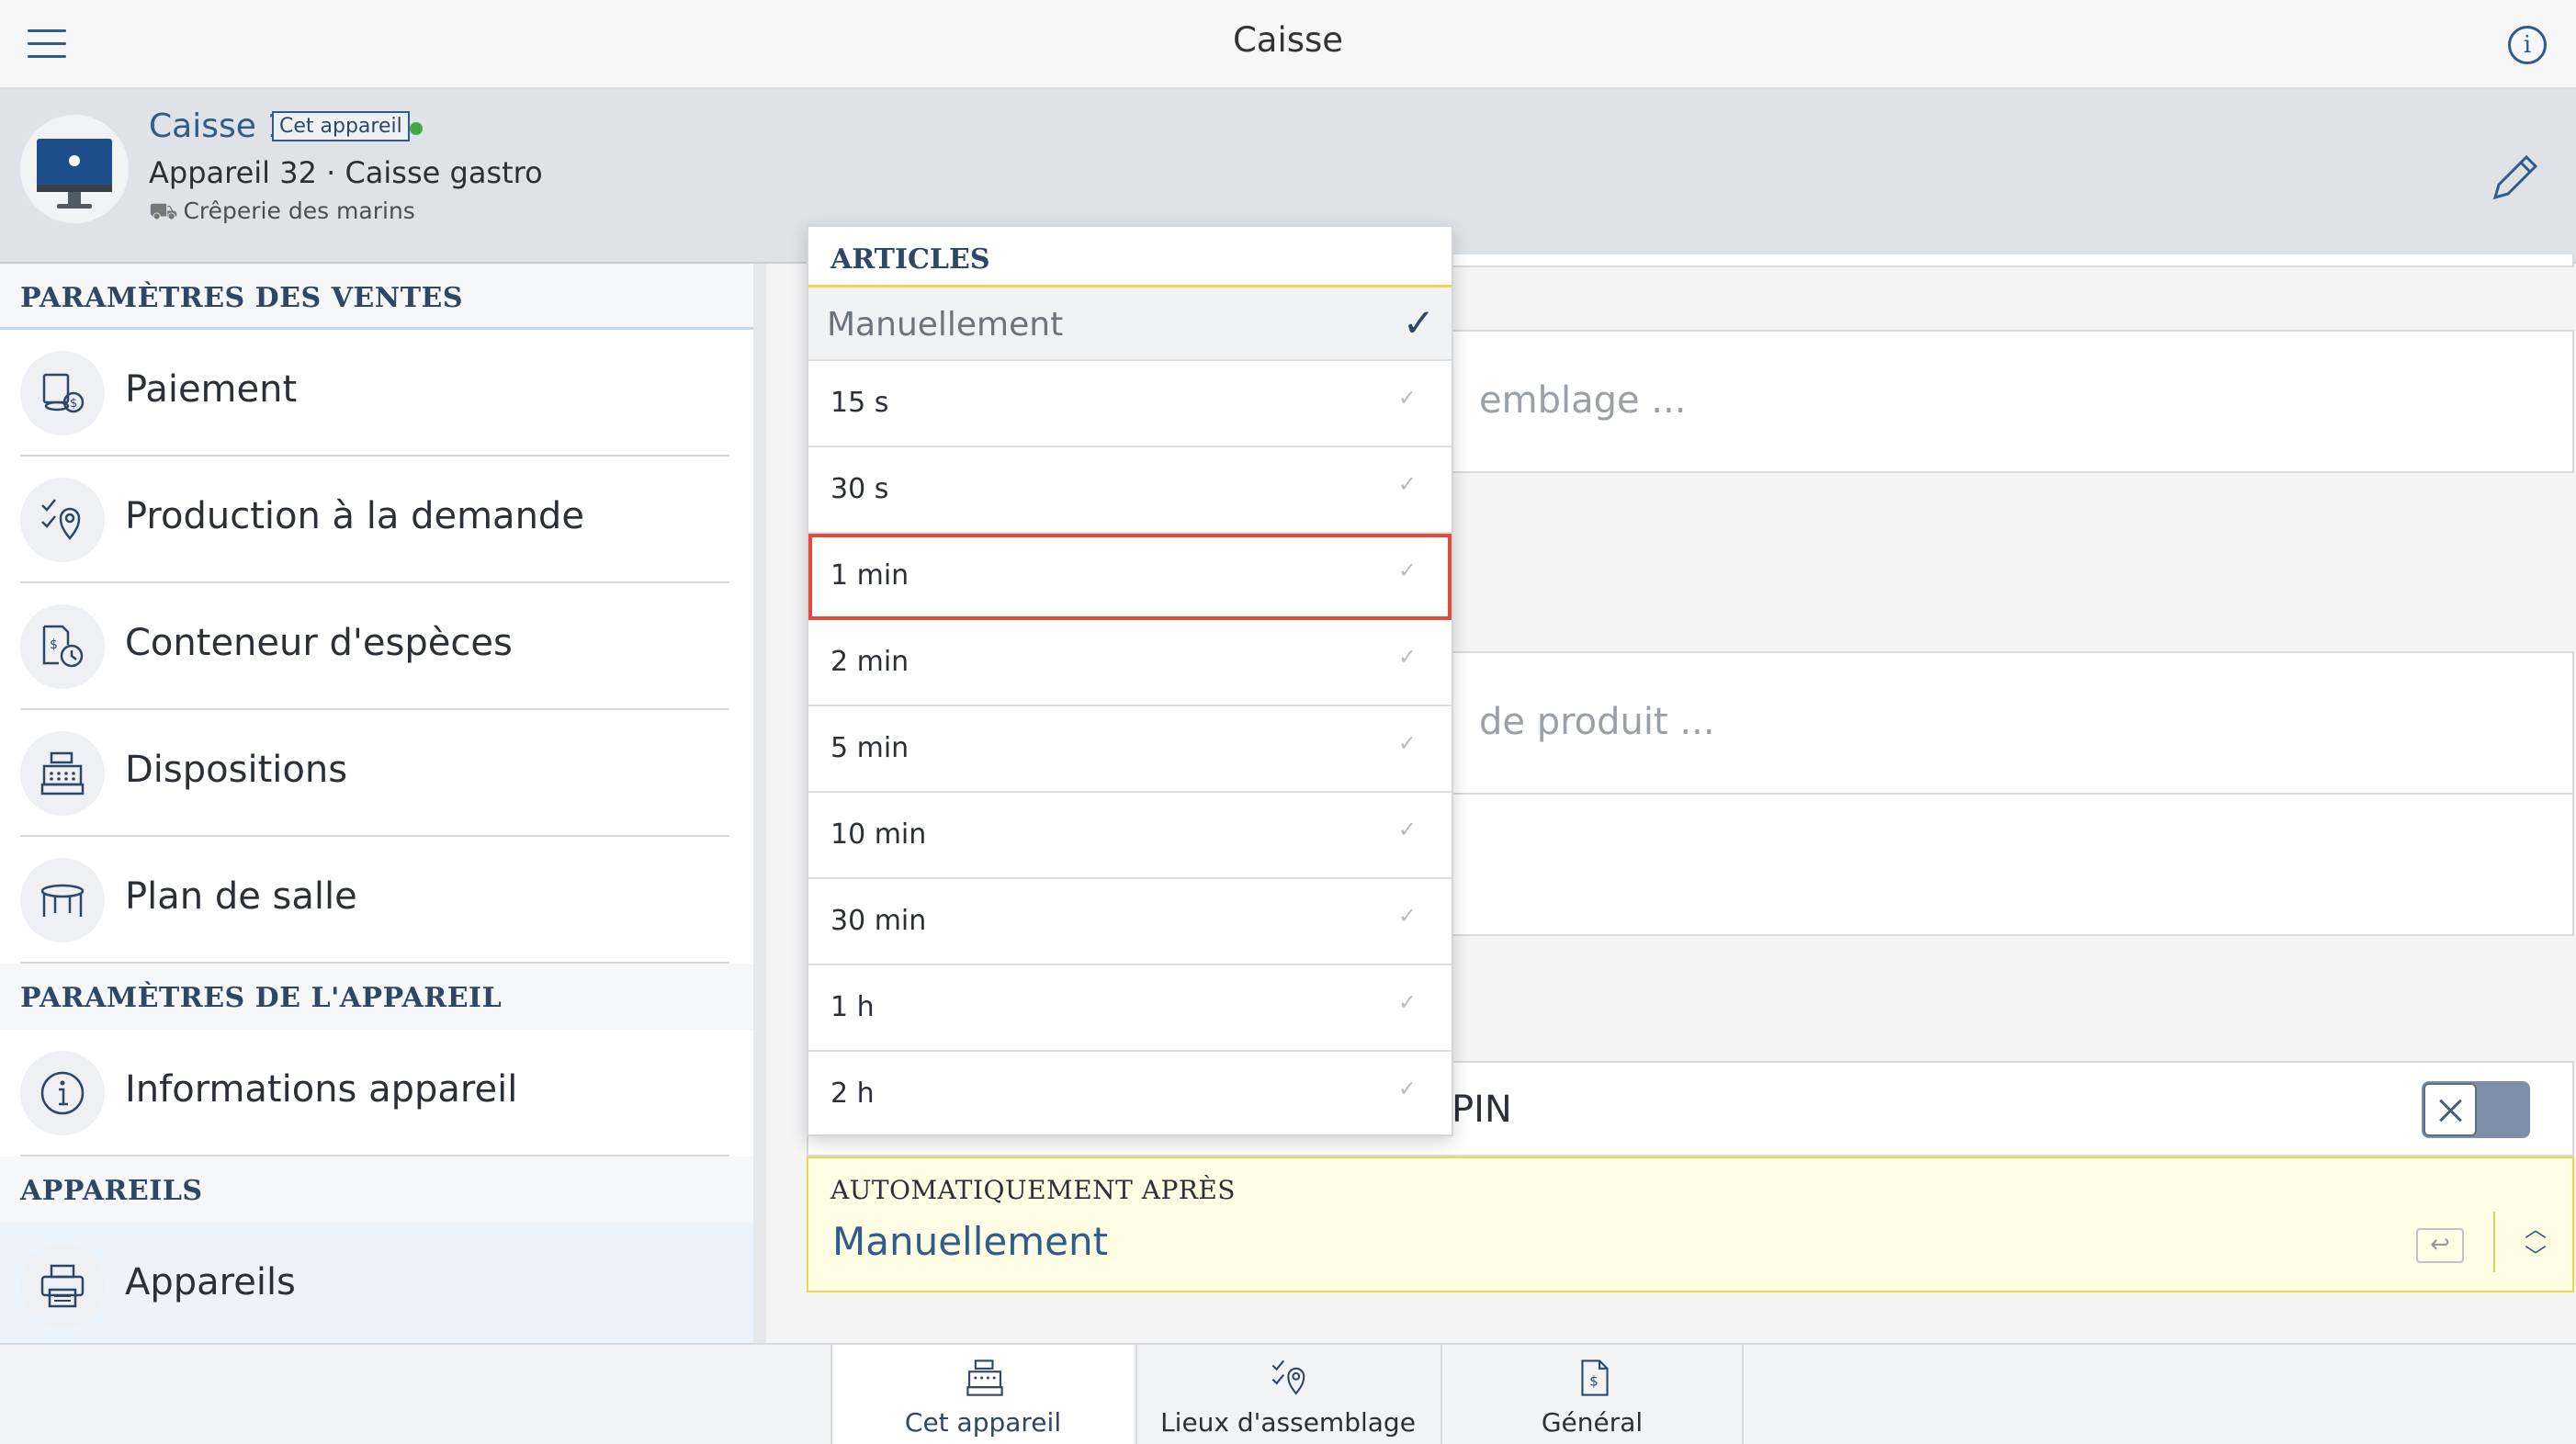  I want to click on tag-icon: ⛟, so click(163, 211).